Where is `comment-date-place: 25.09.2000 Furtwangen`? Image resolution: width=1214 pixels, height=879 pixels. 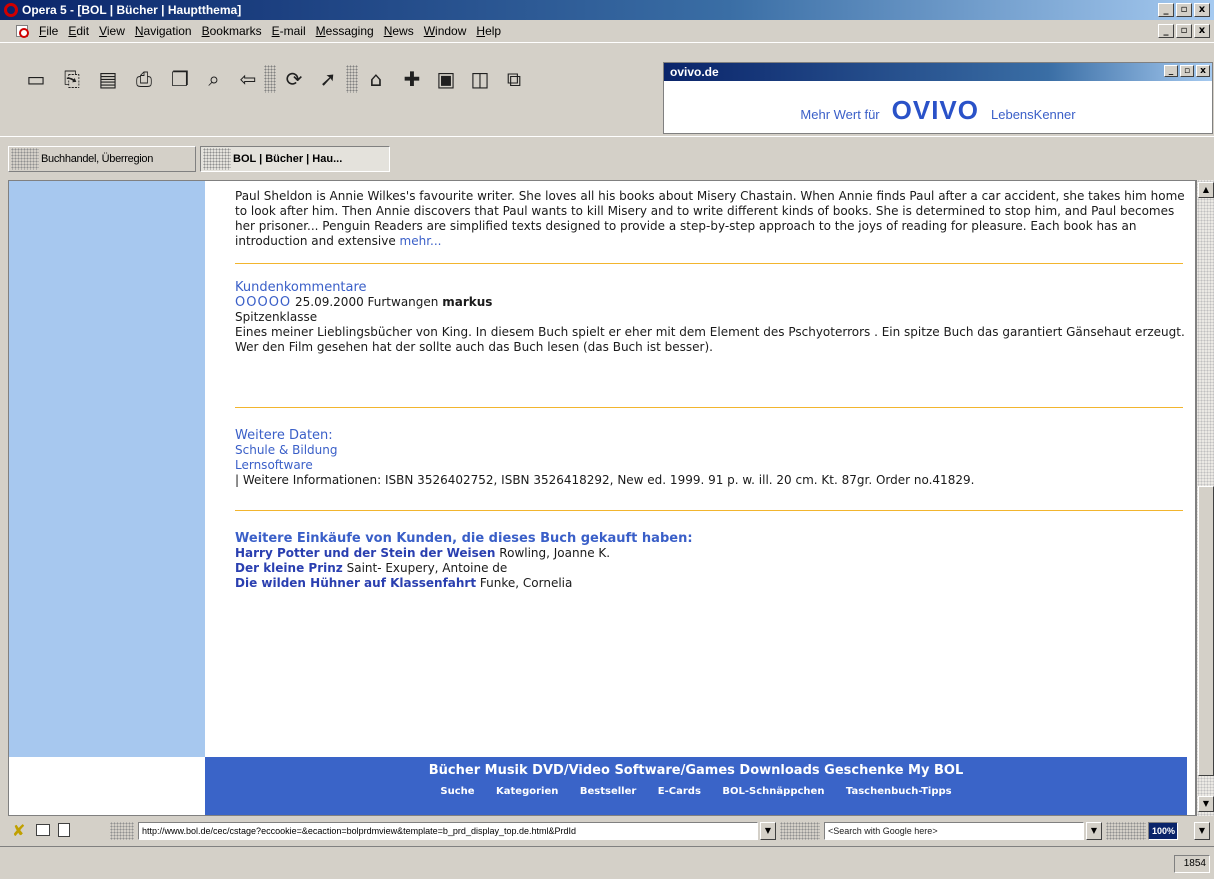 comment-date-place: 25.09.2000 Furtwangen is located at coordinates (367, 302).